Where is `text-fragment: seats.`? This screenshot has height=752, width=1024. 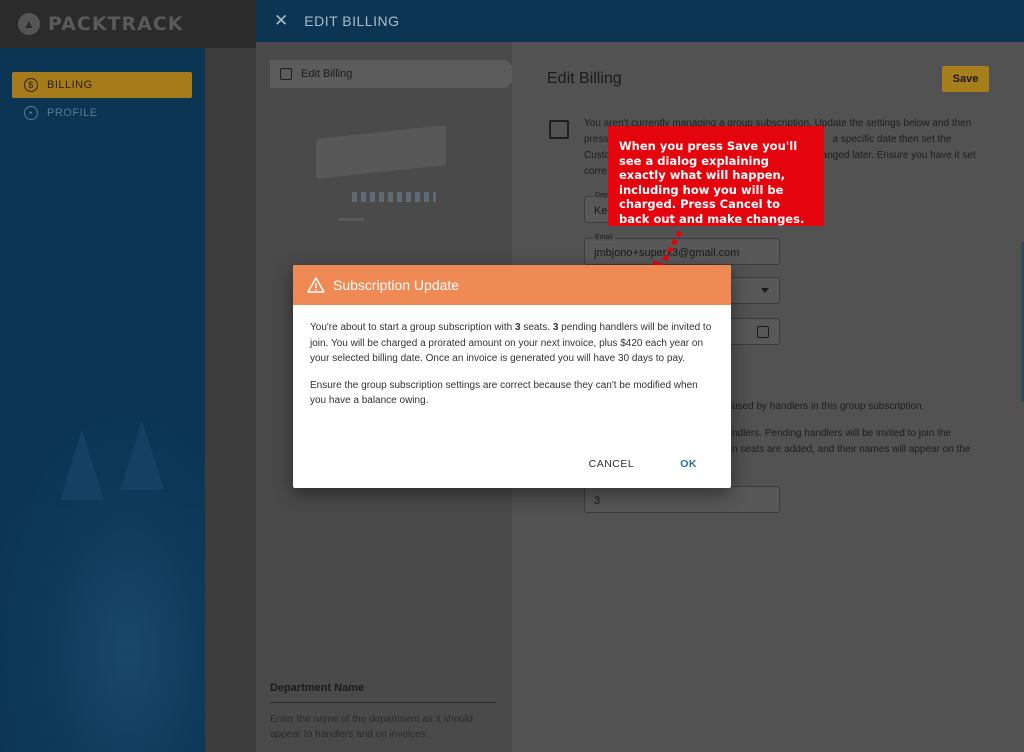
text-fragment: seats. is located at coordinates (536, 327).